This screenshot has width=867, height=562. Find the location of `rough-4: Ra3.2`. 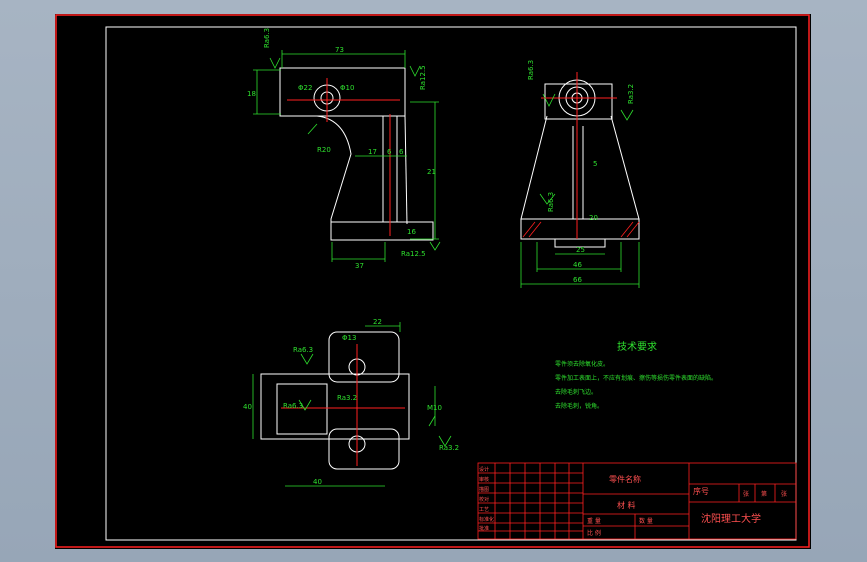

rough-4: Ra3.2 is located at coordinates (449, 448).